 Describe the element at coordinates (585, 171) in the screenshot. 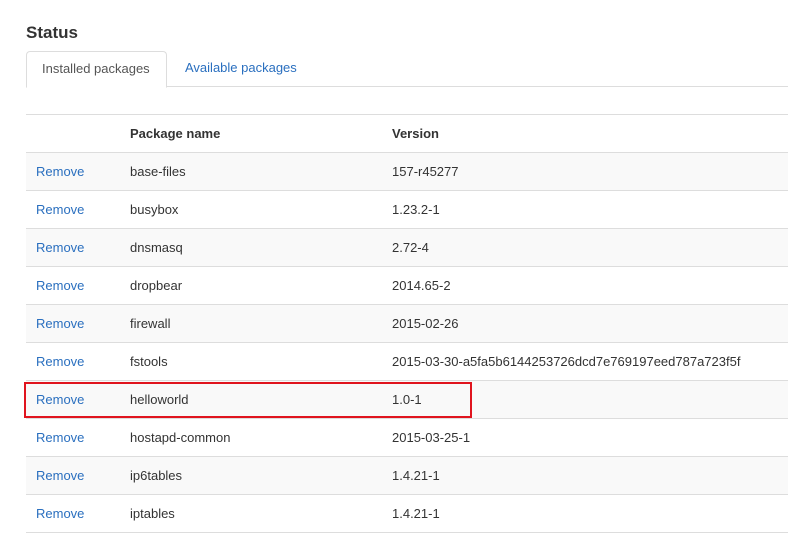

I see `package-version: 157-r45277` at that location.